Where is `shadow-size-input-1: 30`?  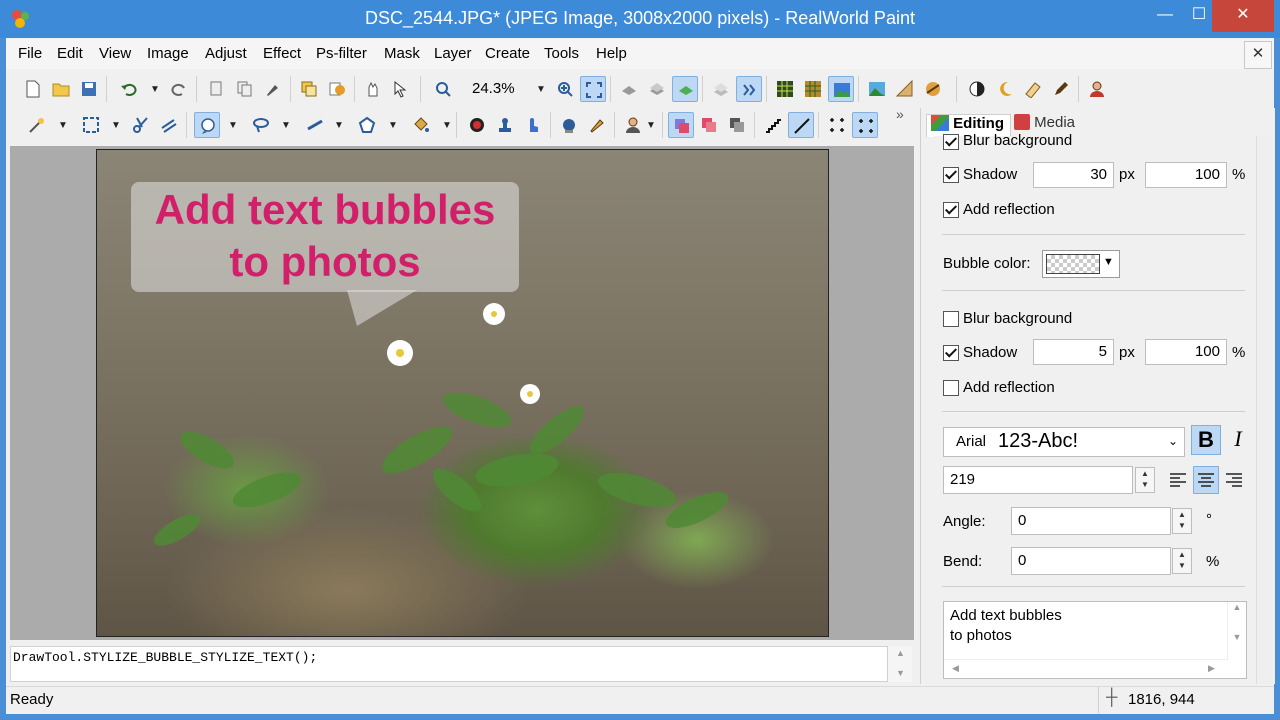
shadow-size-input-1: 30 is located at coordinates (1073, 175).